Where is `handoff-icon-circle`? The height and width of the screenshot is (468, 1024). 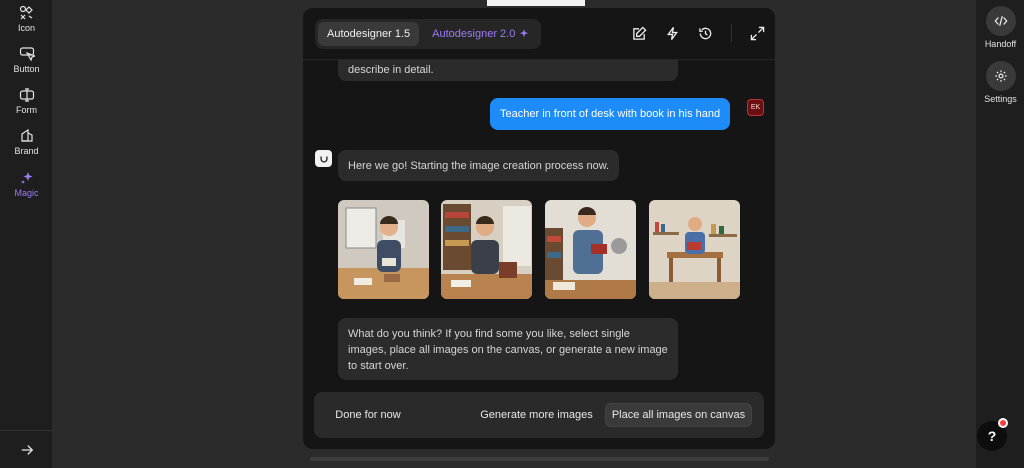
handoff-icon-circle is located at coordinates (1000, 21).